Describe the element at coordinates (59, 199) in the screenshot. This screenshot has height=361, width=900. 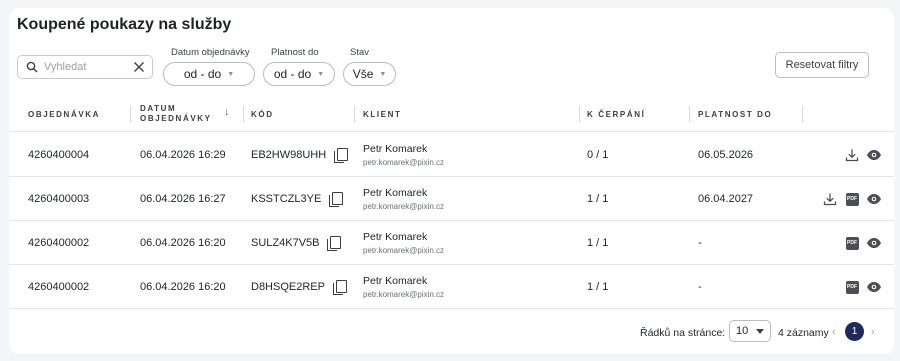
I see `order-number: 4260400003` at that location.